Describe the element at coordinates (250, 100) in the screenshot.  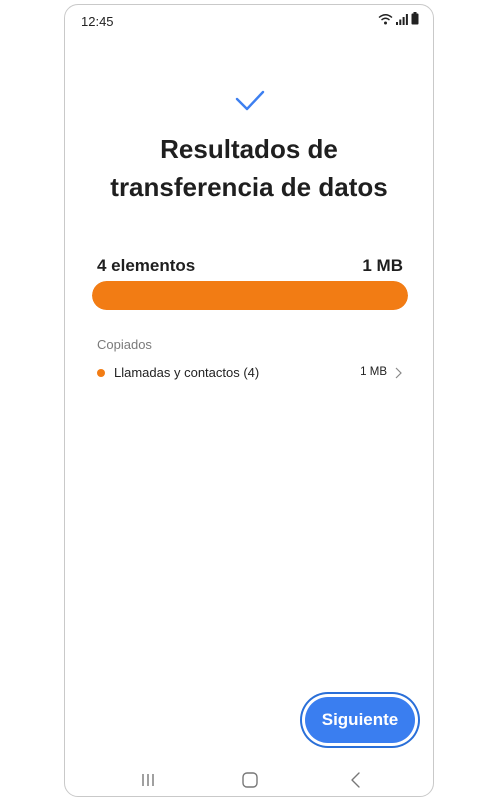
I see `checkmark-icon` at that location.